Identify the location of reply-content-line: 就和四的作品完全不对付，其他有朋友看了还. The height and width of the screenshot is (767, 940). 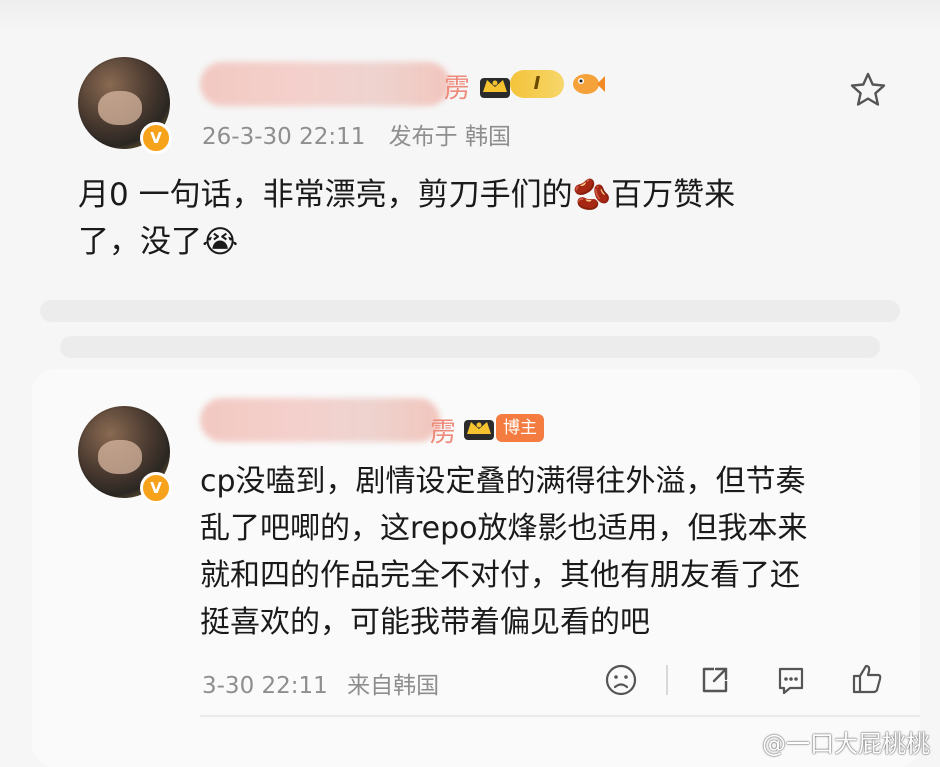
(500, 575).